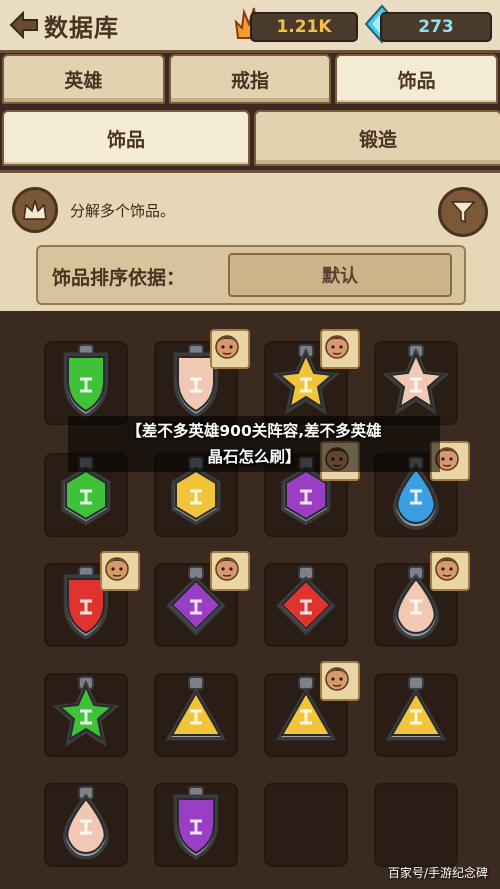 The image size is (500, 889). I want to click on secondary-tabs: 饰品 锻造, so click(250, 138).